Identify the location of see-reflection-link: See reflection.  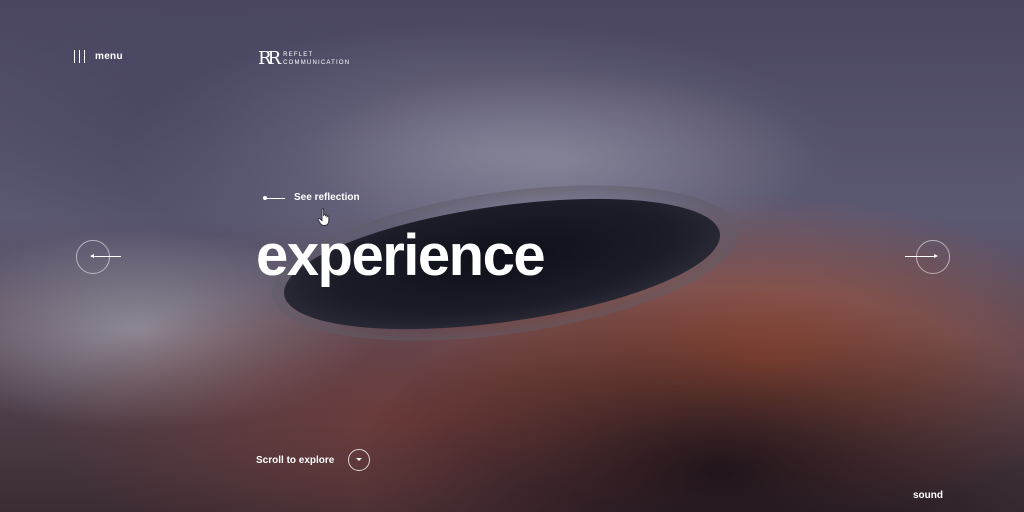
(311, 197).